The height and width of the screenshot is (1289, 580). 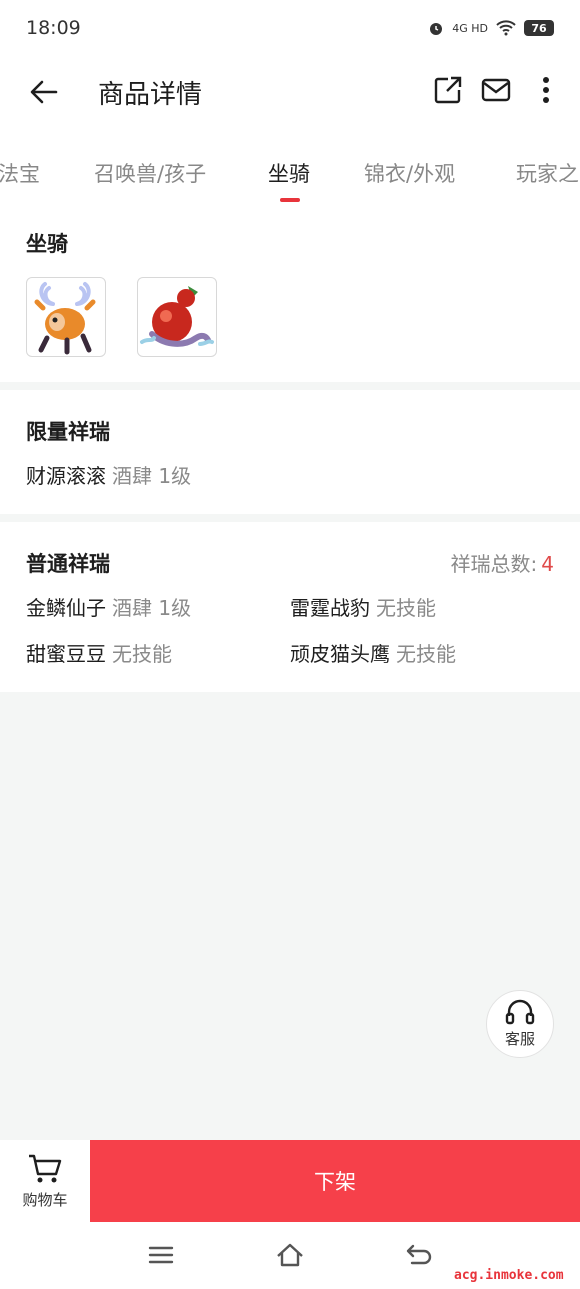 I want to click on tab-mounts: 坐骑, so click(x=289, y=173).